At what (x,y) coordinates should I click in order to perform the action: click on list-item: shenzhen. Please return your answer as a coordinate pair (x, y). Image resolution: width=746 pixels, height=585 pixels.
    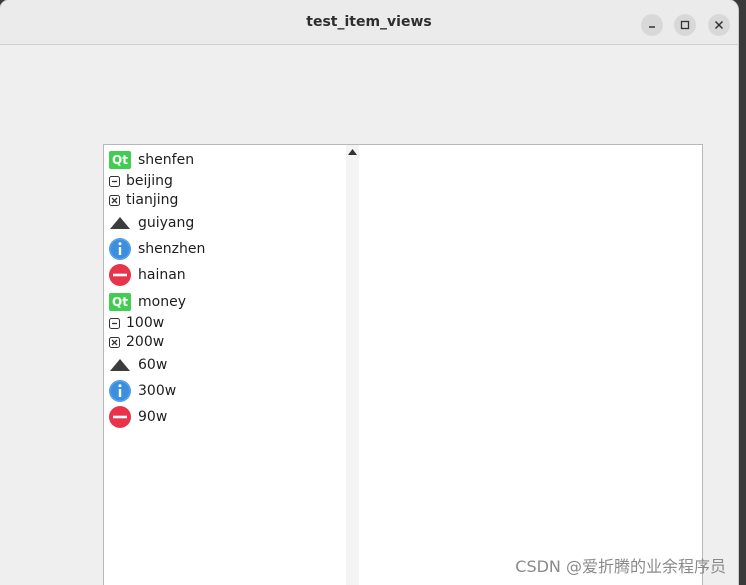
    Looking at the image, I should click on (156, 249).